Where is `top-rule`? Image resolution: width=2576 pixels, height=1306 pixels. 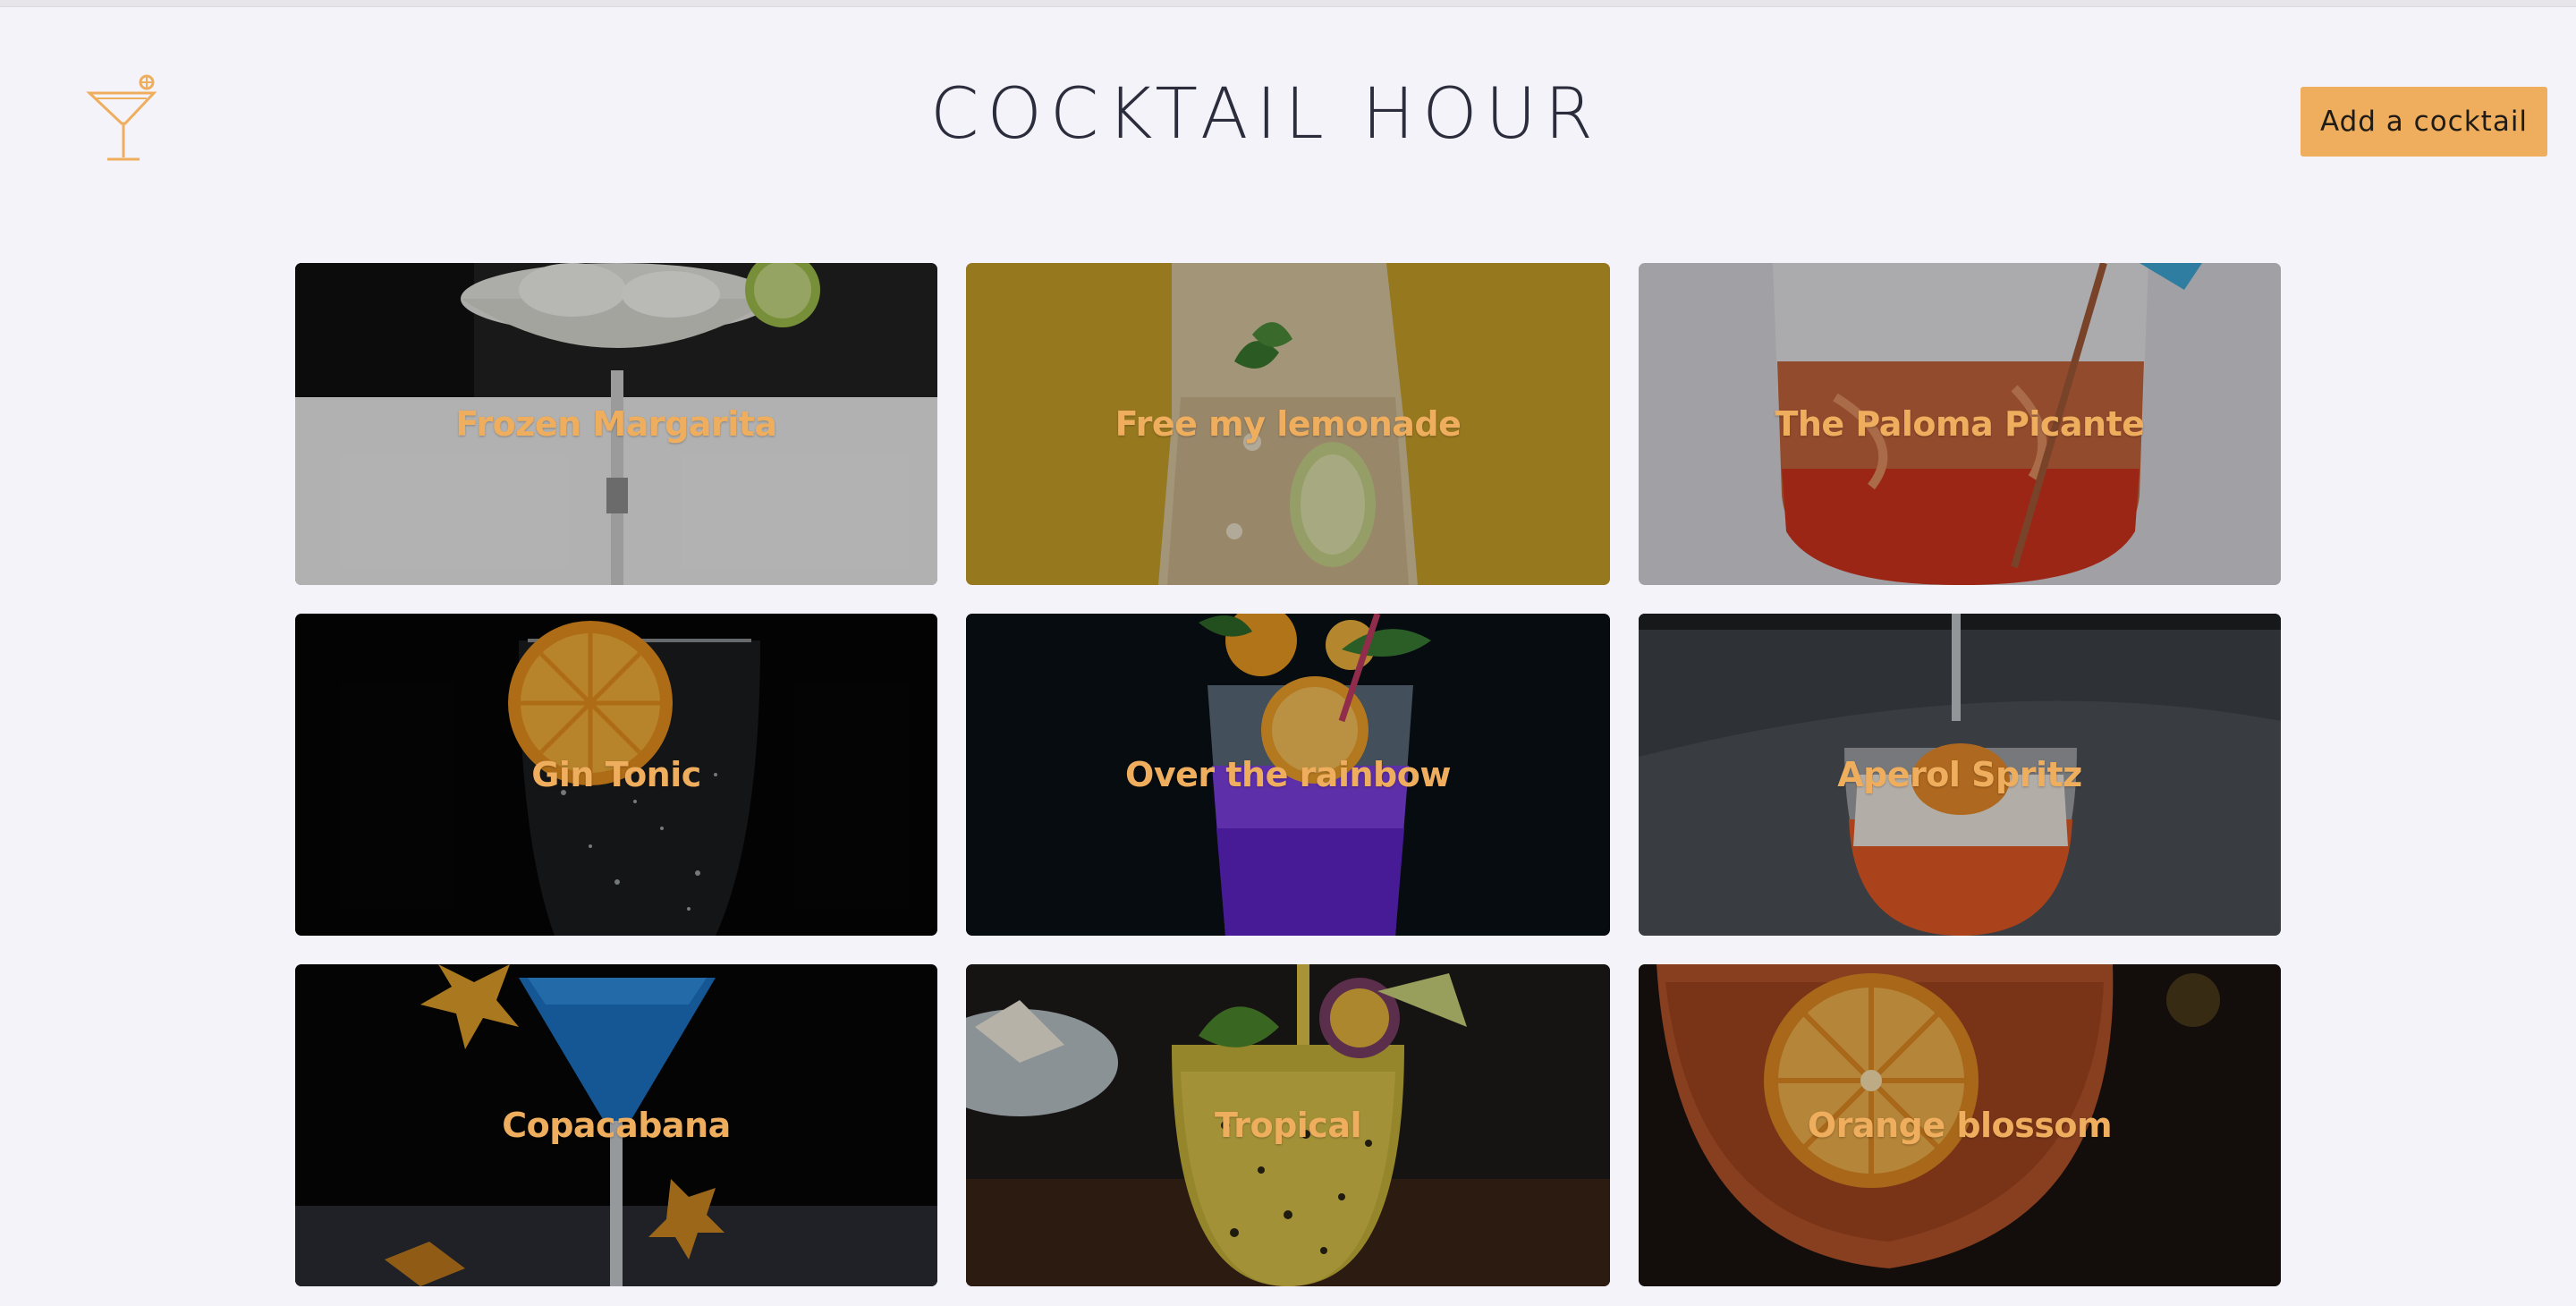
top-rule is located at coordinates (1288, 4).